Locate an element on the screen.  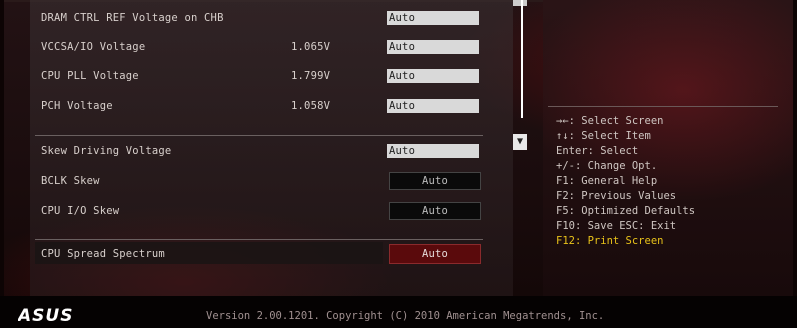
svg-text: ASUS is located at coordinates (45, 315).